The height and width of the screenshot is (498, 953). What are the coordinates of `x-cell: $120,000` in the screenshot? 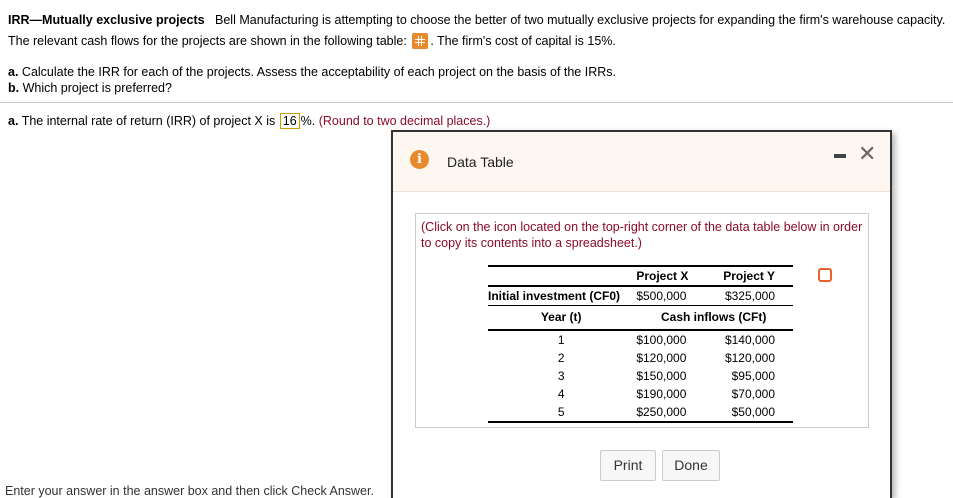 It's located at (661, 357).